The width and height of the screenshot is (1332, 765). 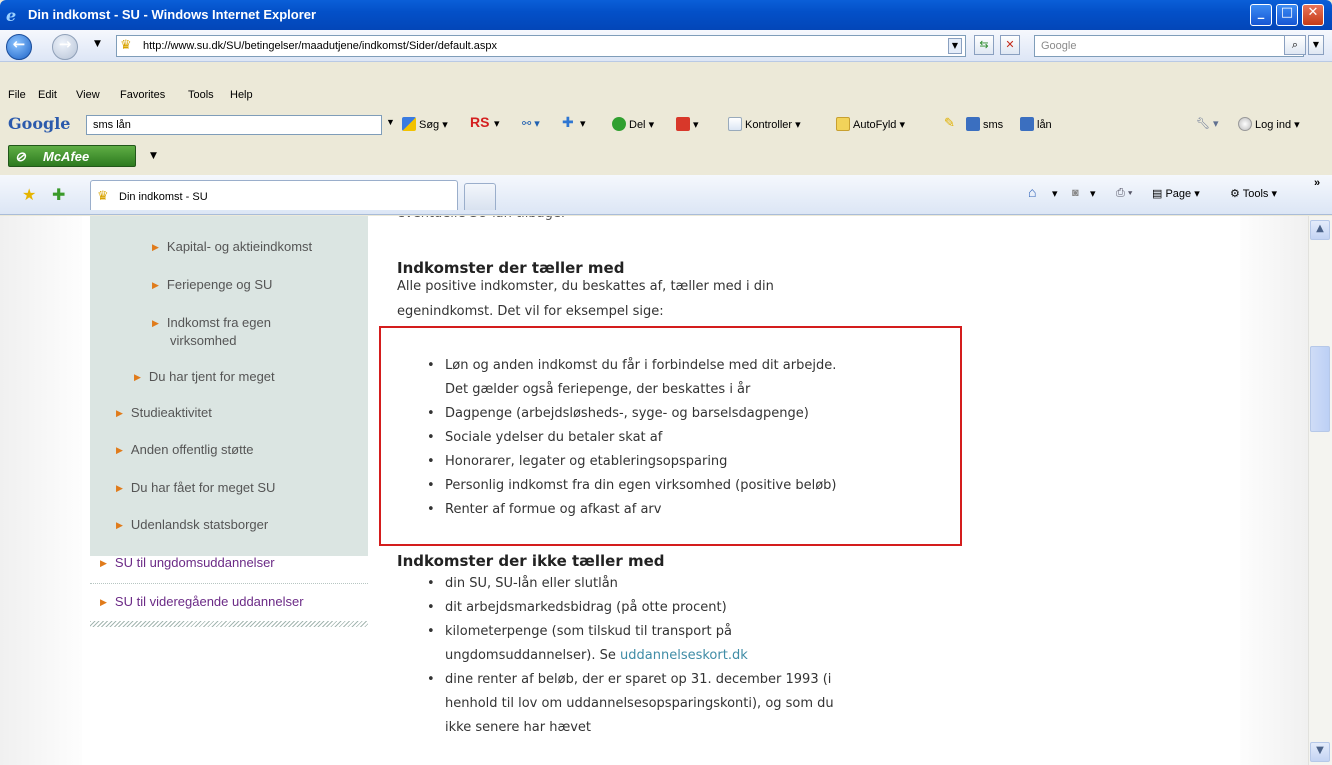 What do you see at coordinates (531, 123) in the screenshot?
I see `bookmark-link-icon: ⚯ ▾` at bounding box center [531, 123].